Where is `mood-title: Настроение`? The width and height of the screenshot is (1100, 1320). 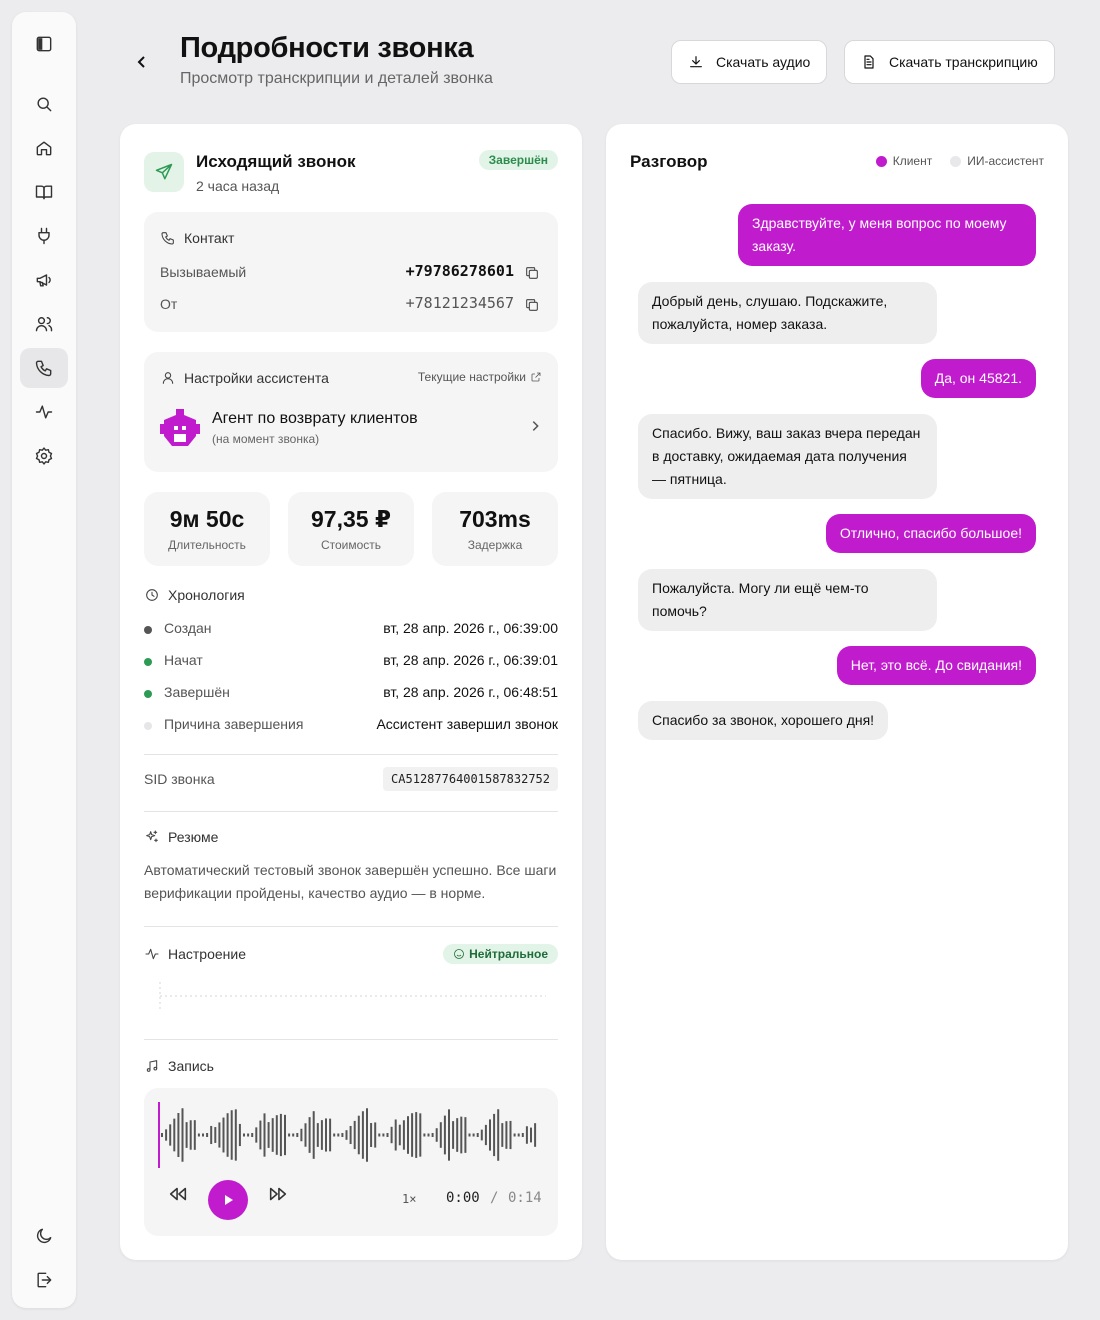
mood-title: Настроение is located at coordinates (195, 954).